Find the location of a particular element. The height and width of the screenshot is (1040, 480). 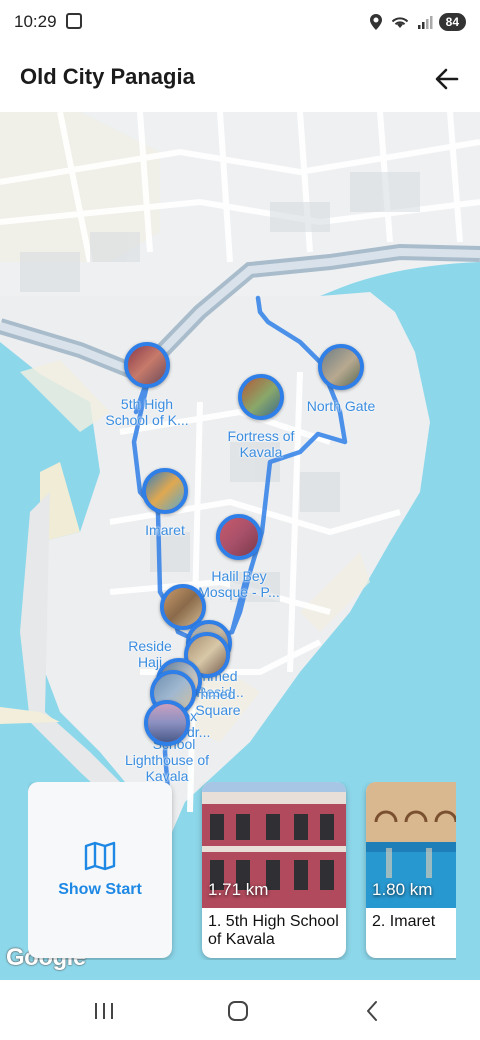

recent-apps-icon is located at coordinates (104, 1011).